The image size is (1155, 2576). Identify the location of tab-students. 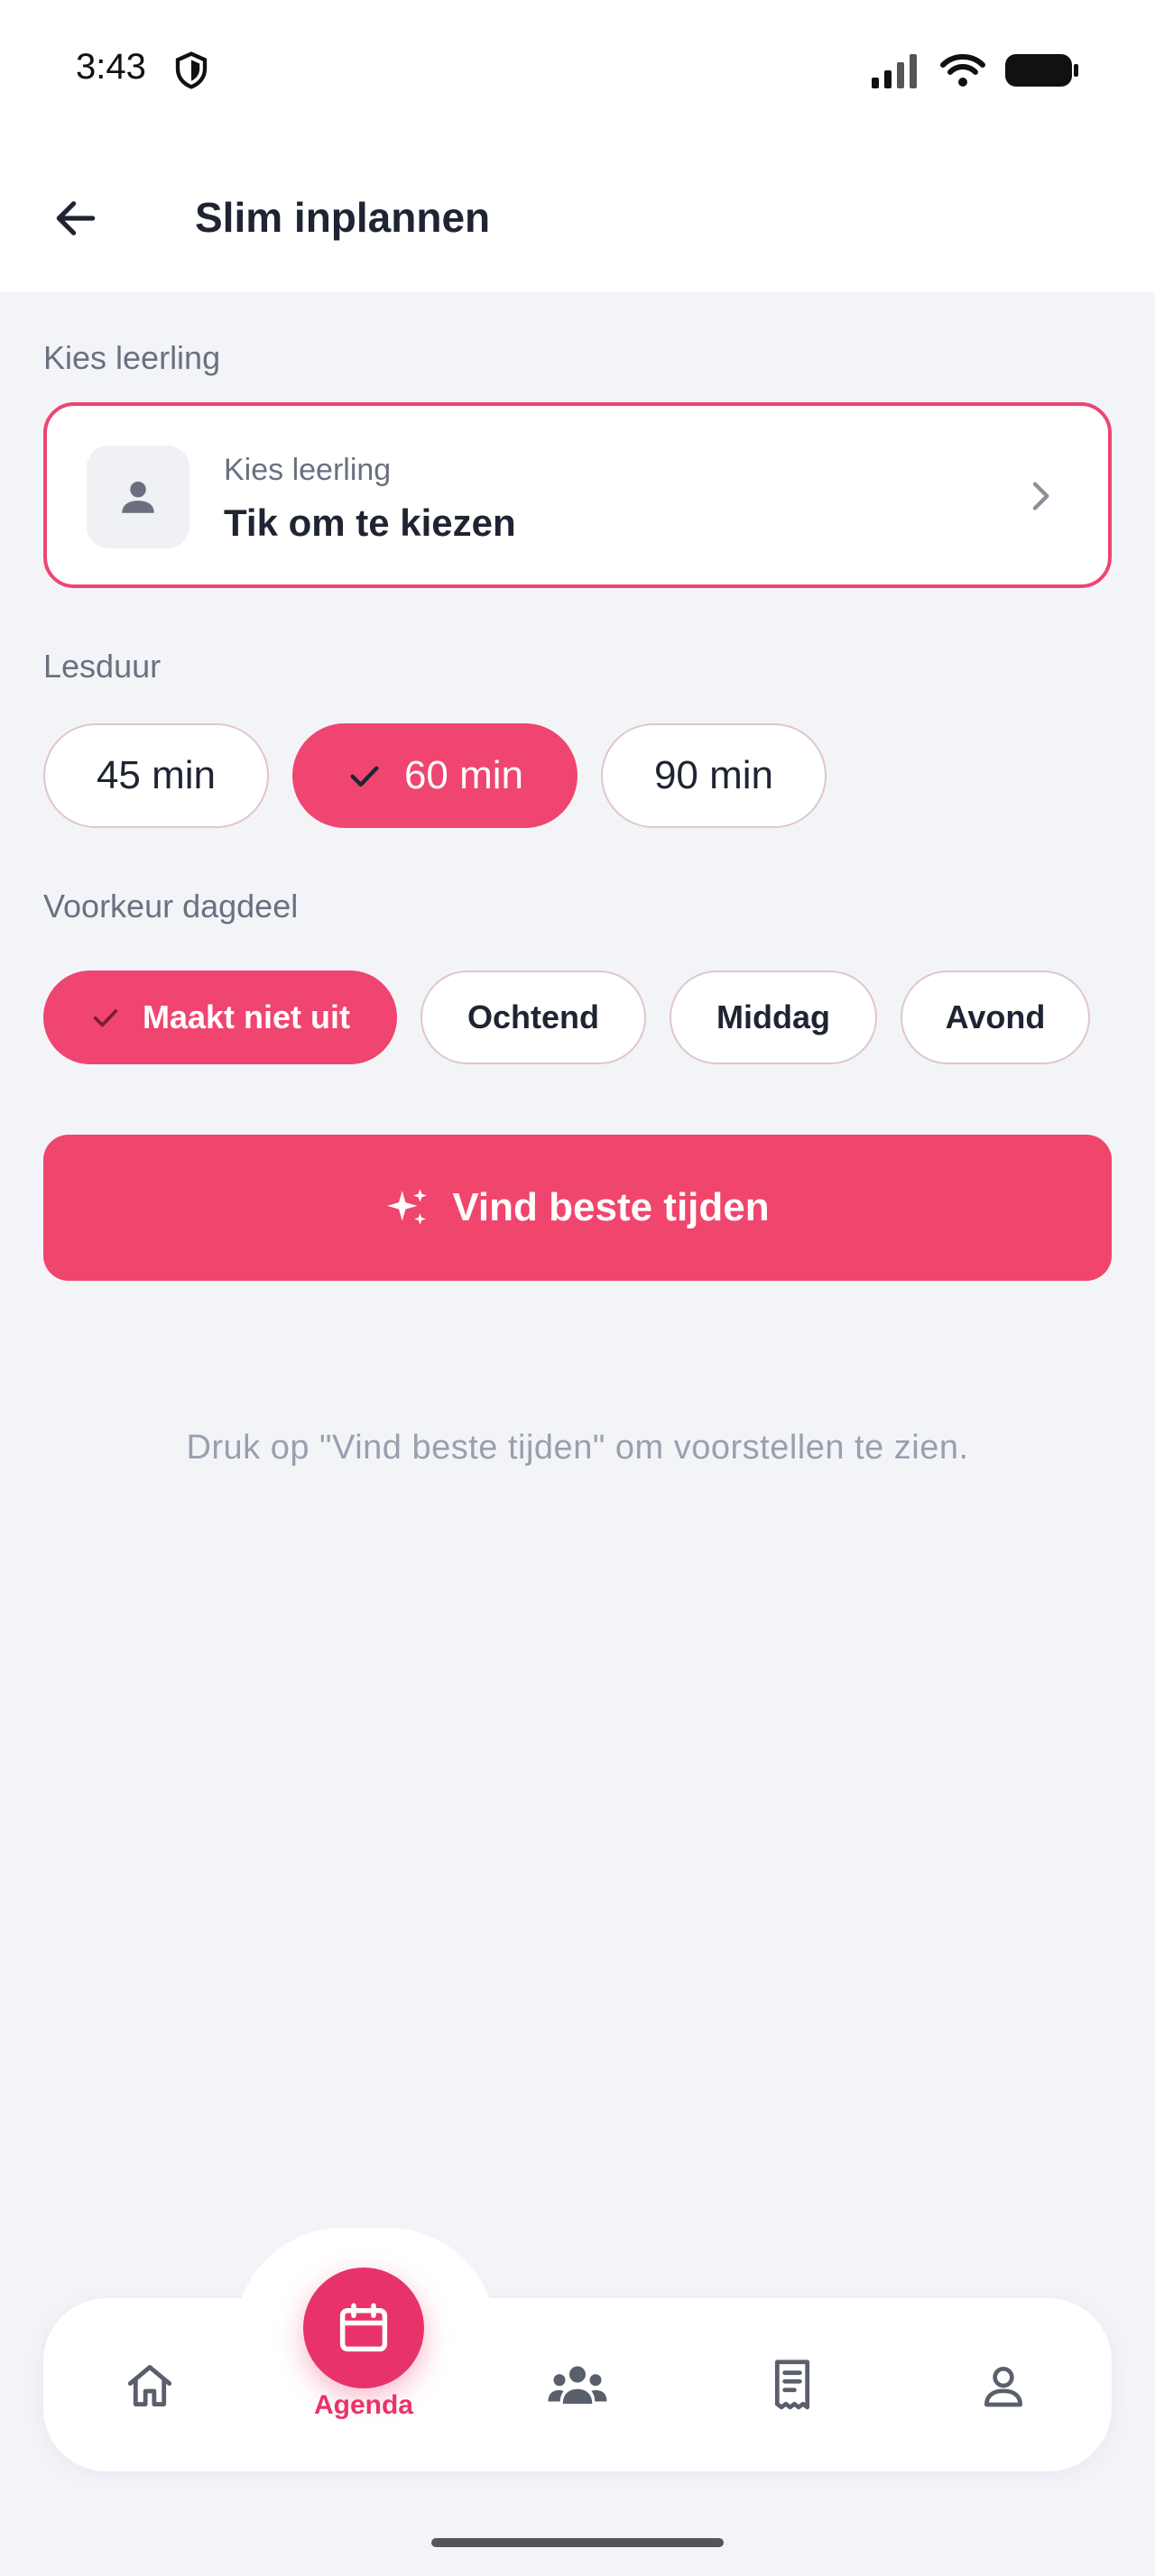
(577, 2385).